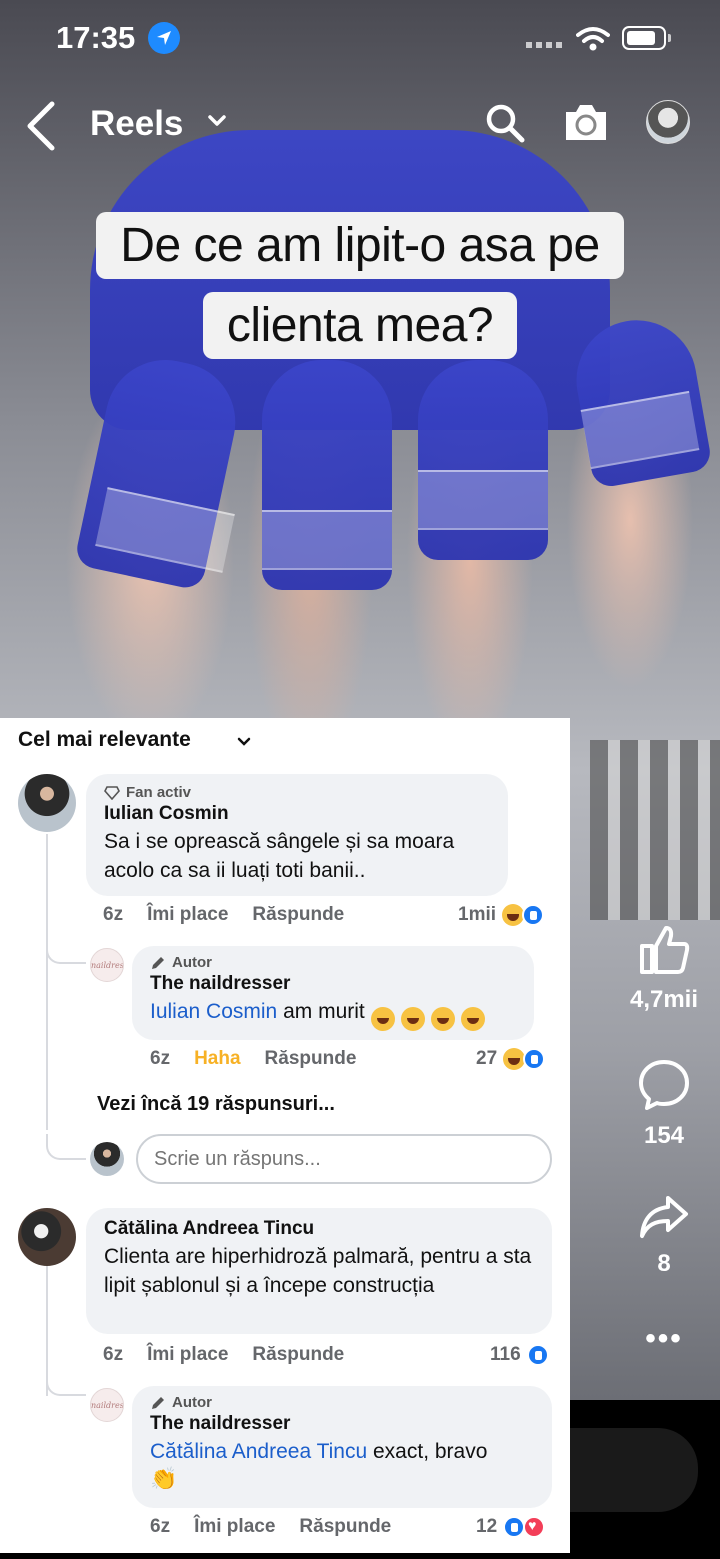 This screenshot has height=1559, width=720. I want to click on back-arrow-icon, so click(42, 126).